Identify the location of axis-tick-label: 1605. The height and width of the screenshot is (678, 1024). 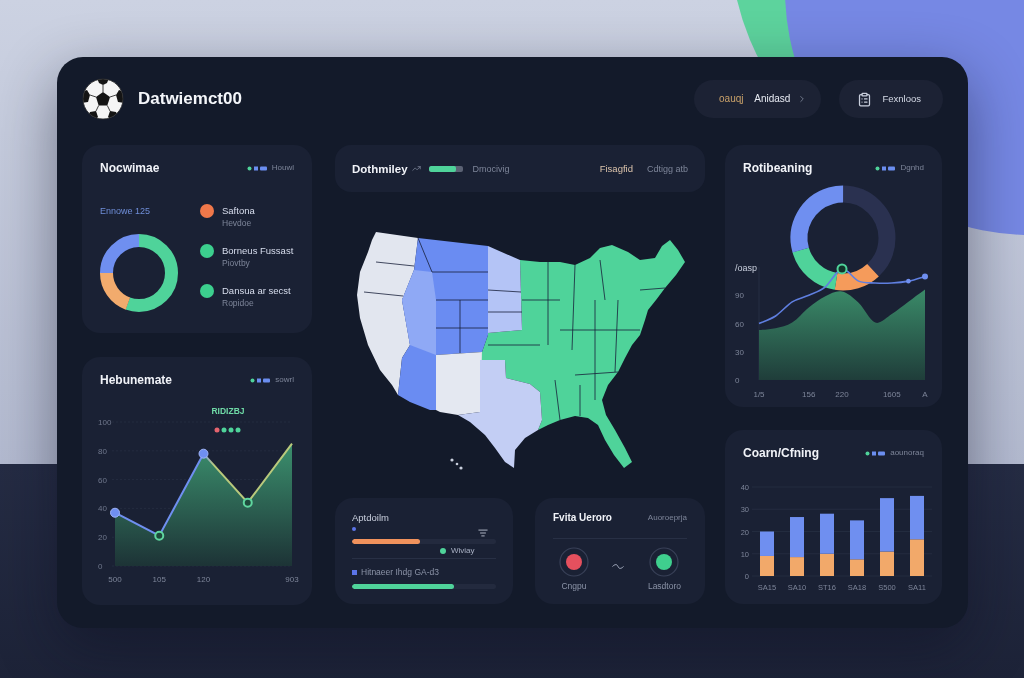
(891, 394).